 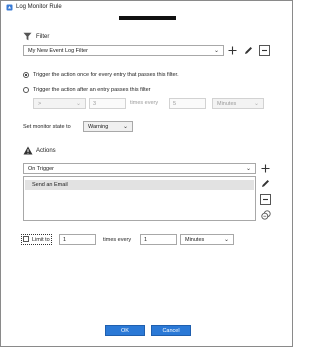 I want to click on limit-checkbox, so click(x=26, y=239).